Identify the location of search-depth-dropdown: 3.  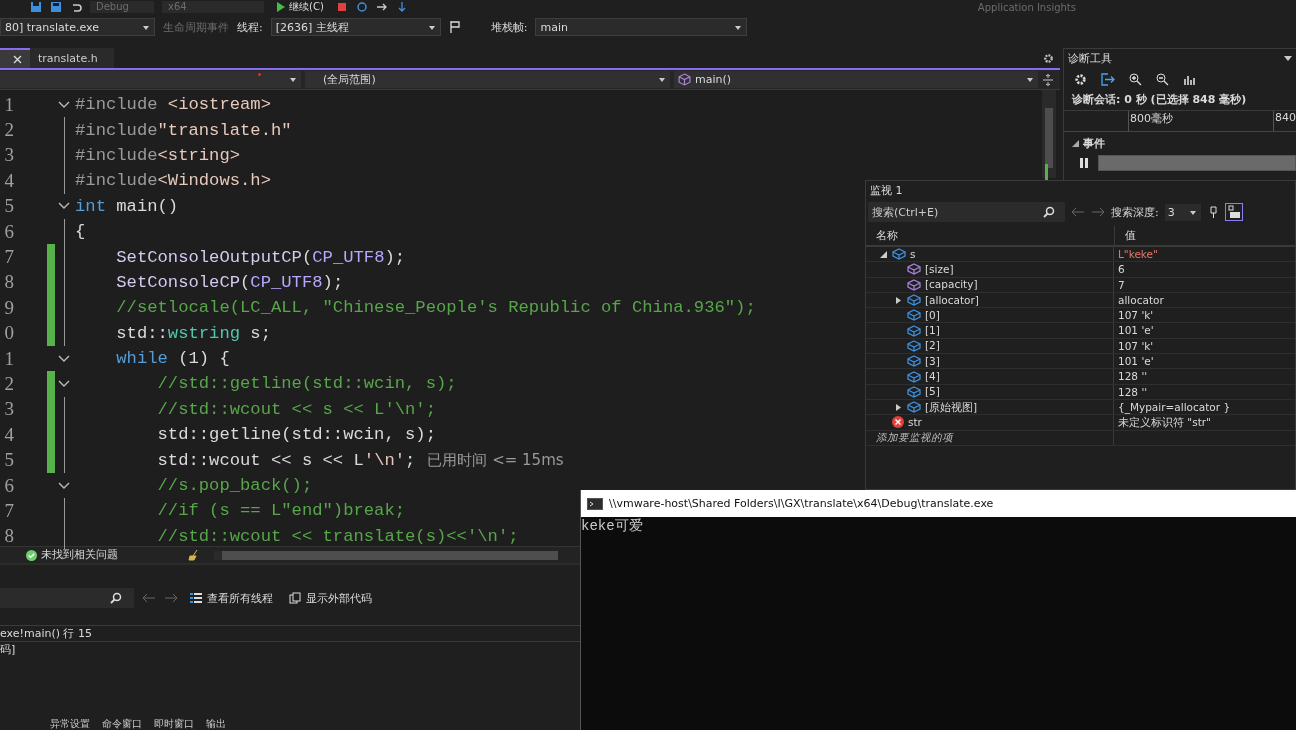
(1182, 212).